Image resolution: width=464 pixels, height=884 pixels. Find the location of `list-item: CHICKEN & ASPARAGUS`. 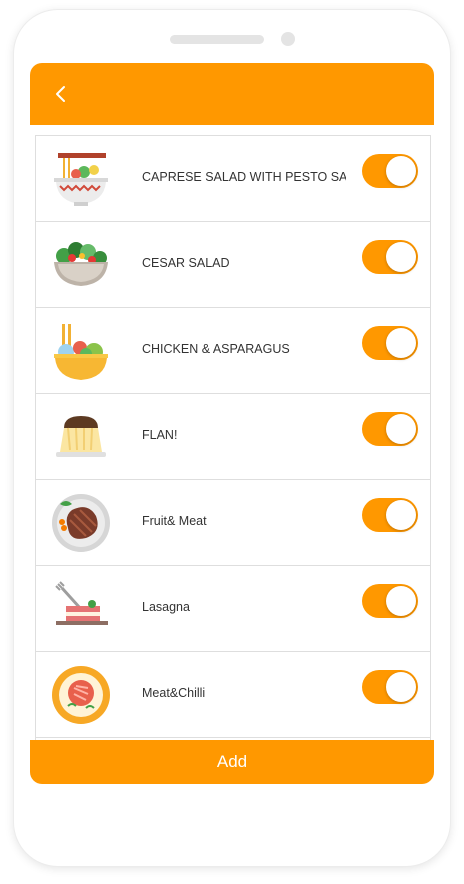

list-item: CHICKEN & ASPARAGUS is located at coordinates (233, 351).